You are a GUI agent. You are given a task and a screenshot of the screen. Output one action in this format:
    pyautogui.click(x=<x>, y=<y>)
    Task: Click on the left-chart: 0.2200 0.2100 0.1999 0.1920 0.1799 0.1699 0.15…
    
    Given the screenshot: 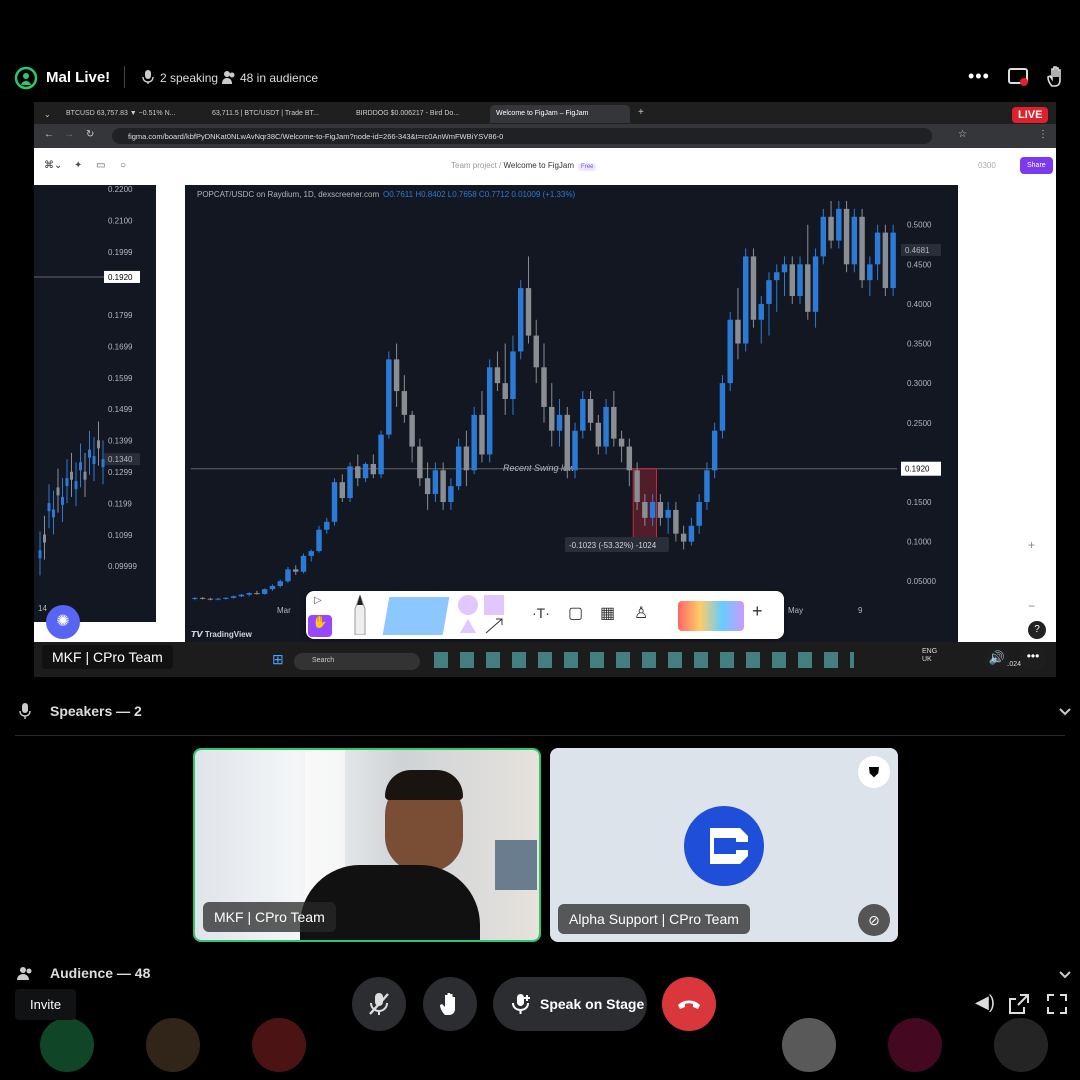 What is the action you would take?
    pyautogui.click(x=95, y=403)
    